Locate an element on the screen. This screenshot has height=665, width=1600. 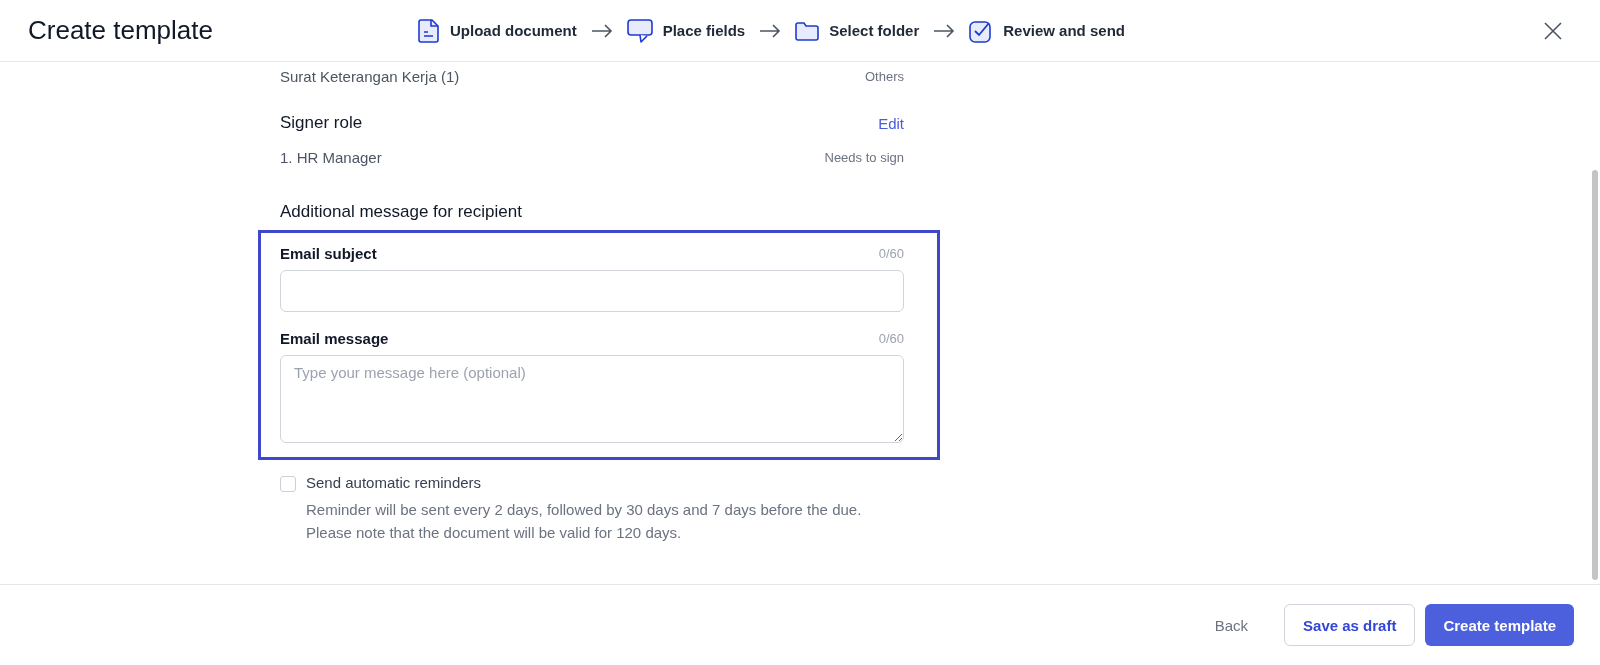
save-draft-button: Save as draft is located at coordinates (1350, 625).